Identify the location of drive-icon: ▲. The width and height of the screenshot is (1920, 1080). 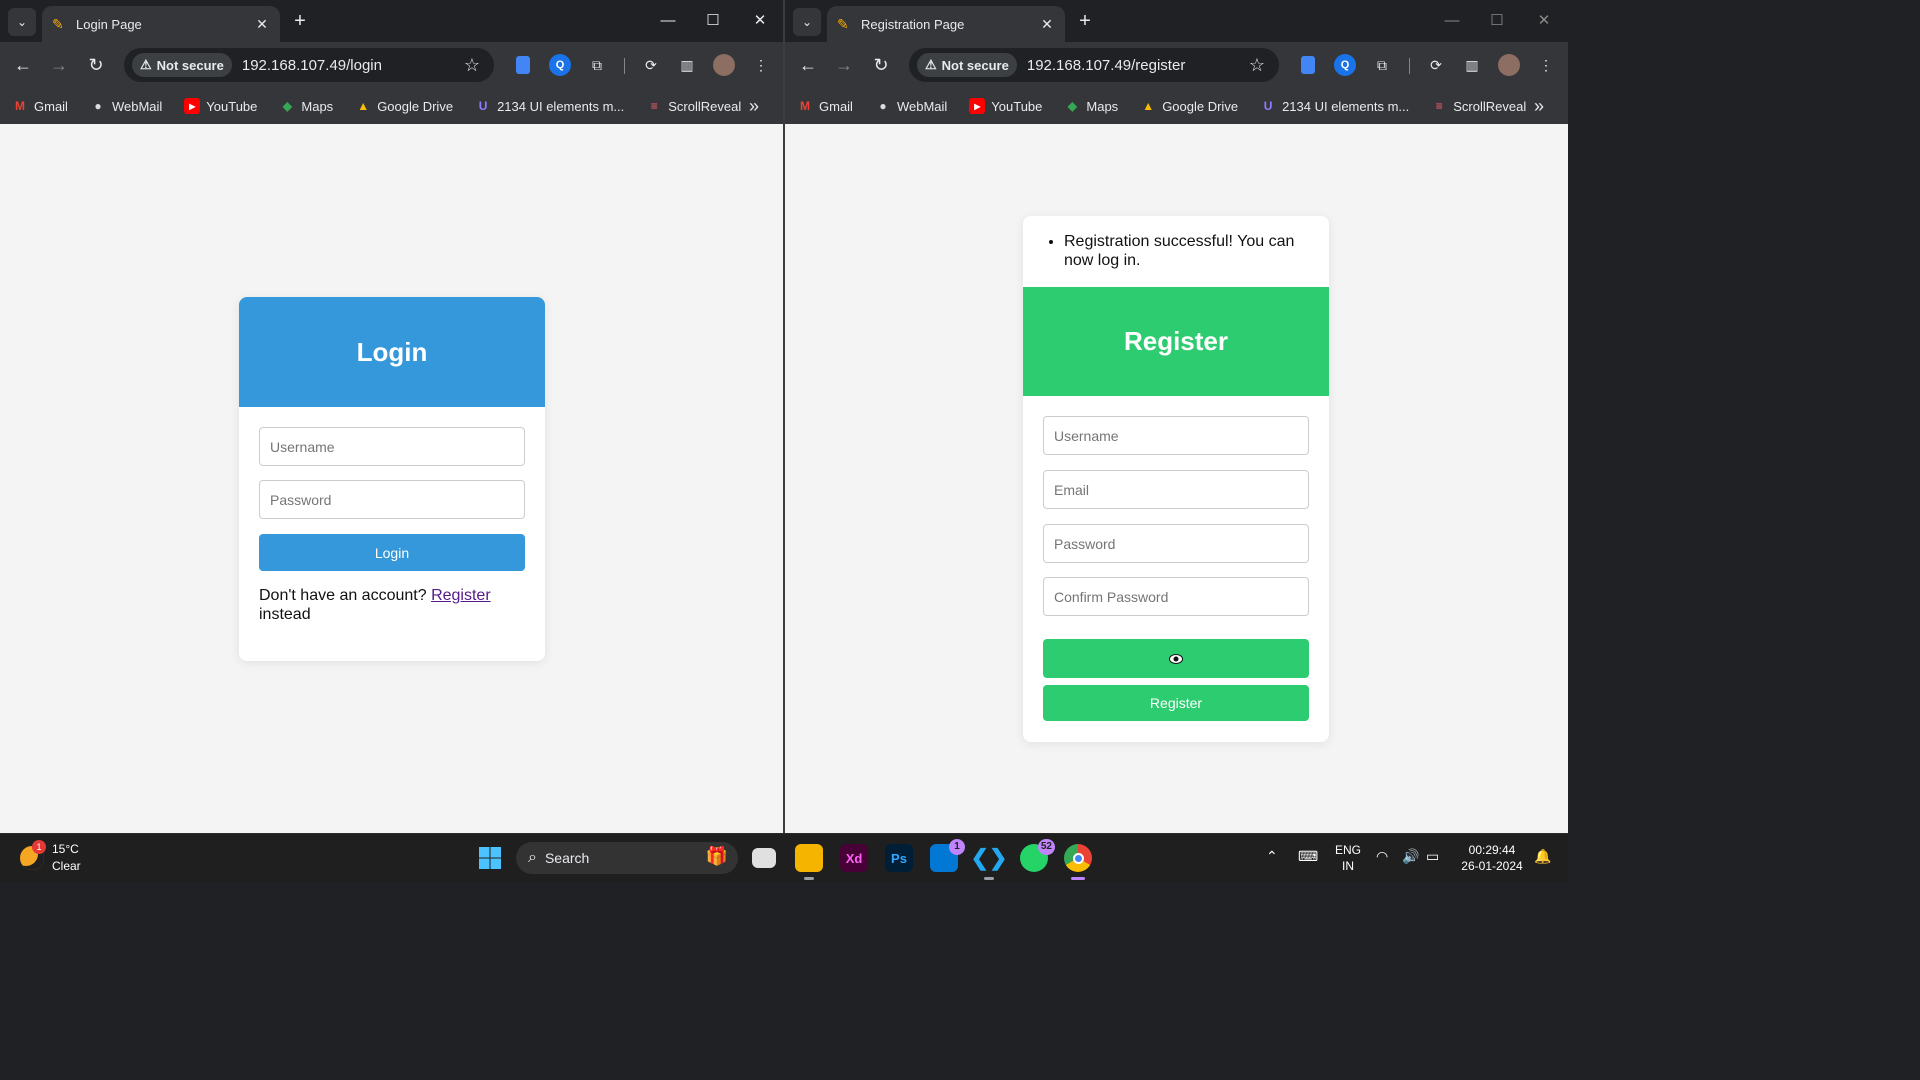
(363, 106).